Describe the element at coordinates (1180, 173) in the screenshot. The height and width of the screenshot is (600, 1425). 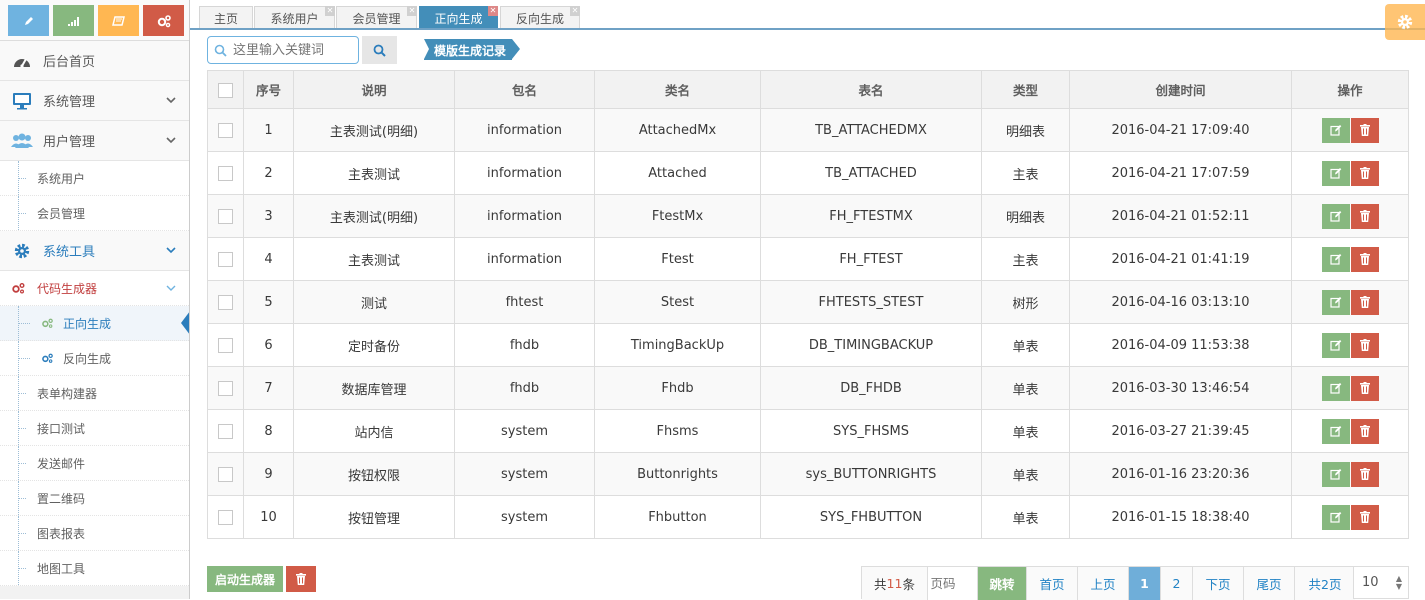
I see `created-time-cell: 2016-04-21 17:07:59` at that location.